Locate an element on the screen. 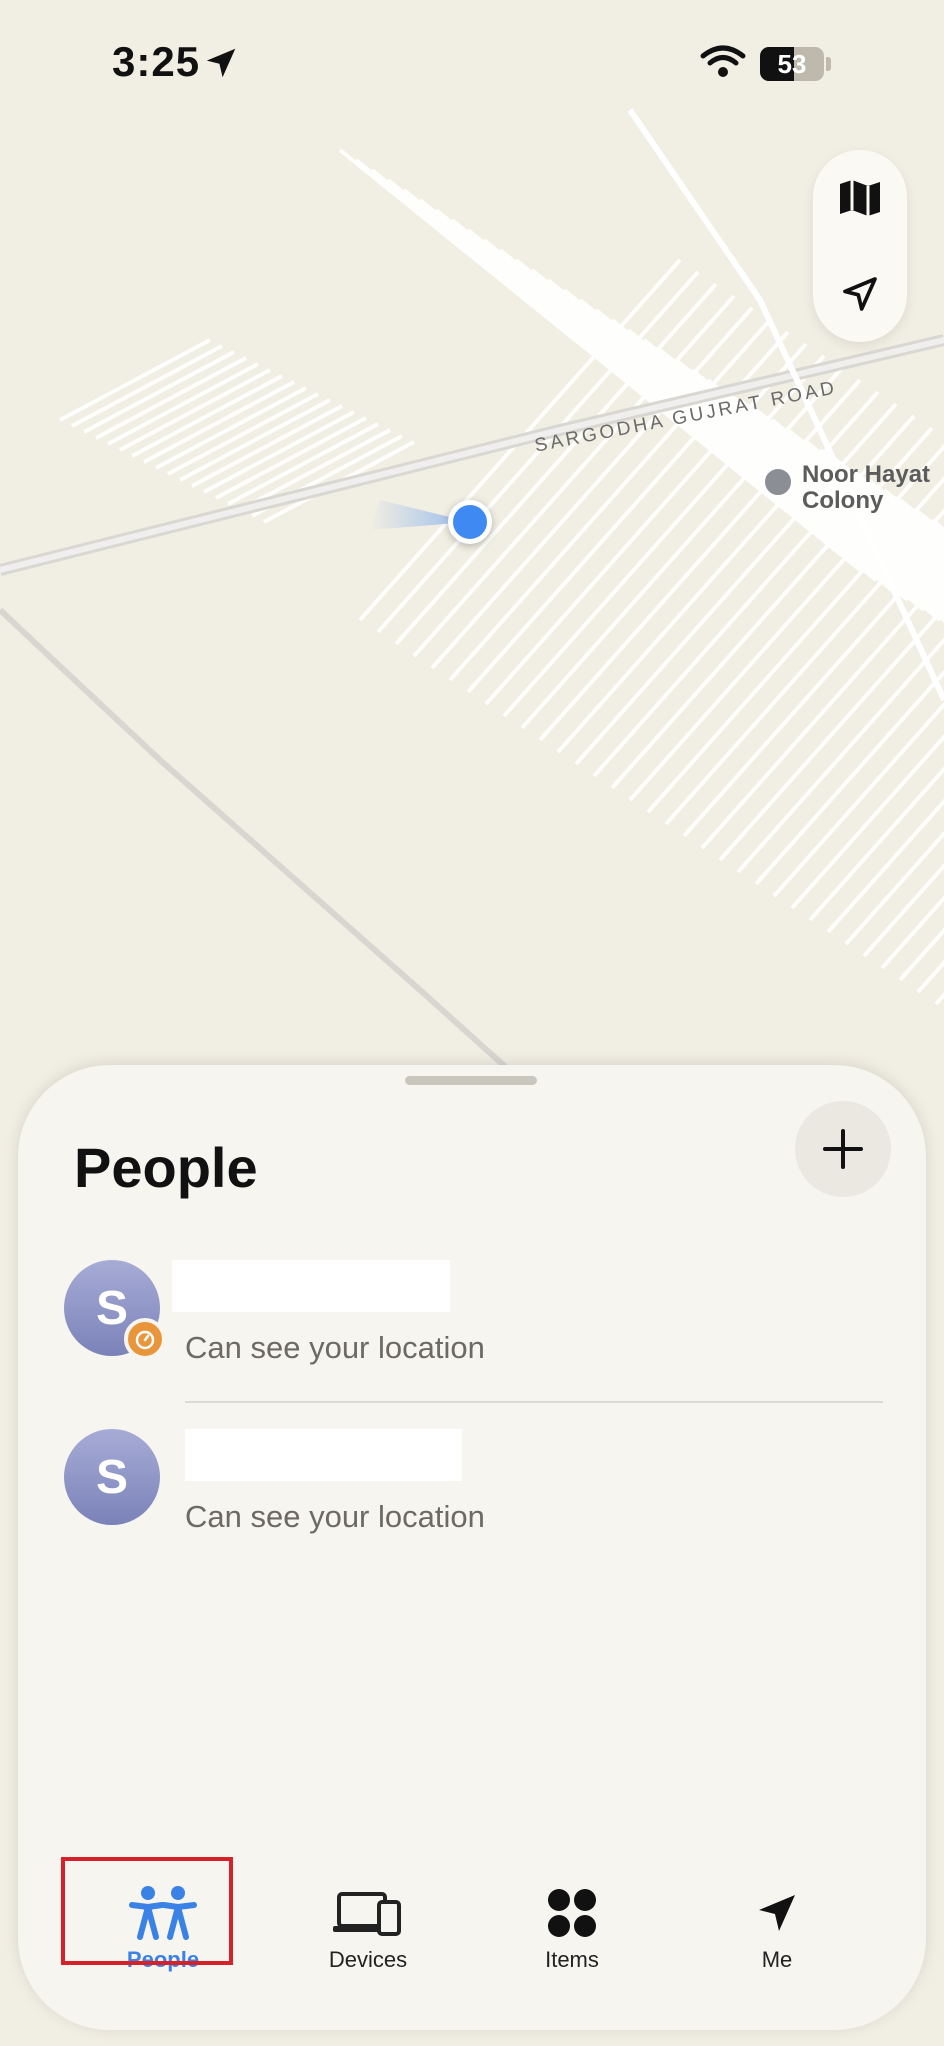 The height and width of the screenshot is (2046, 944). tab-items: Items is located at coordinates (572, 1915).